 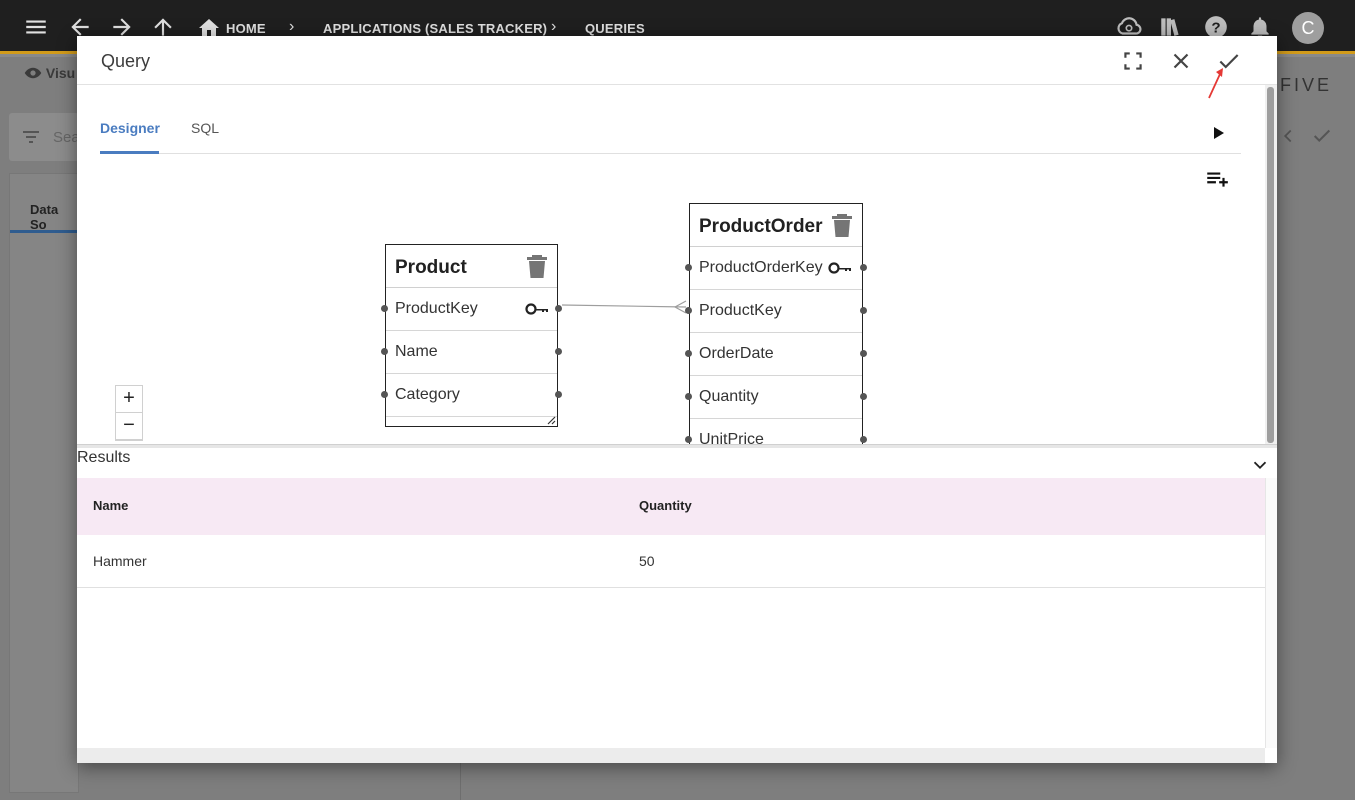 I want to click on search-placeholder: Sea, so click(x=66, y=137).